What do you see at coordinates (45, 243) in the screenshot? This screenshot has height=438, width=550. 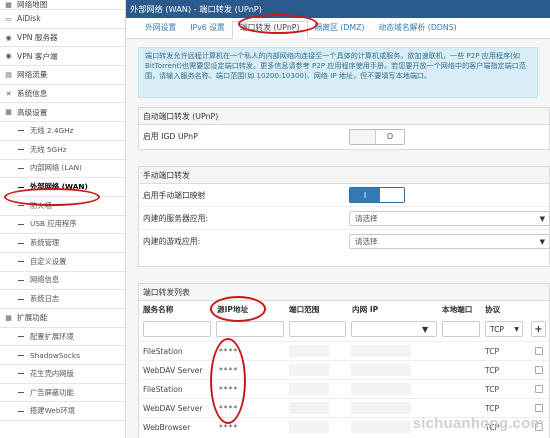 I see `sidebar-item-label: 系统管理` at bounding box center [45, 243].